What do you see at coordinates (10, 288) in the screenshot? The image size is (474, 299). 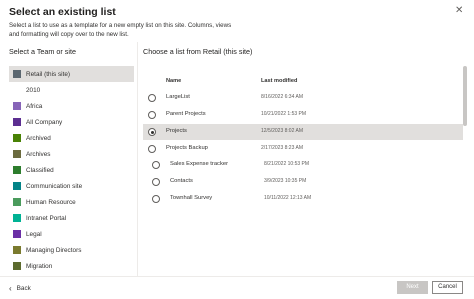 I see `arrow-left-icon: ‹` at bounding box center [10, 288].